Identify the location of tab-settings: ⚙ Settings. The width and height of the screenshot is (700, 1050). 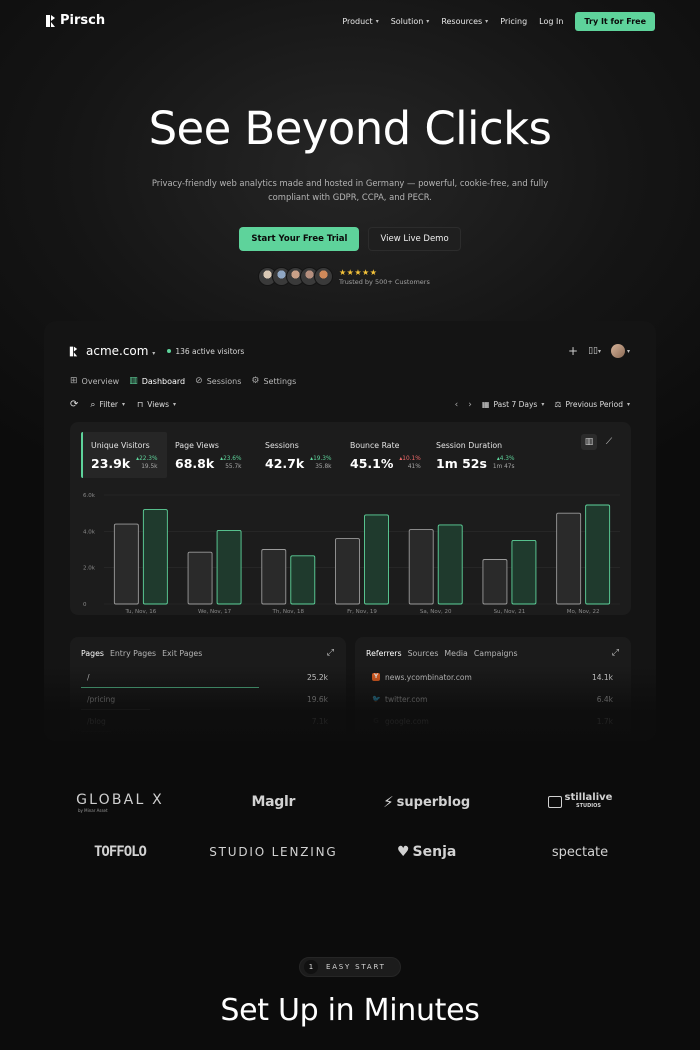
(273, 381).